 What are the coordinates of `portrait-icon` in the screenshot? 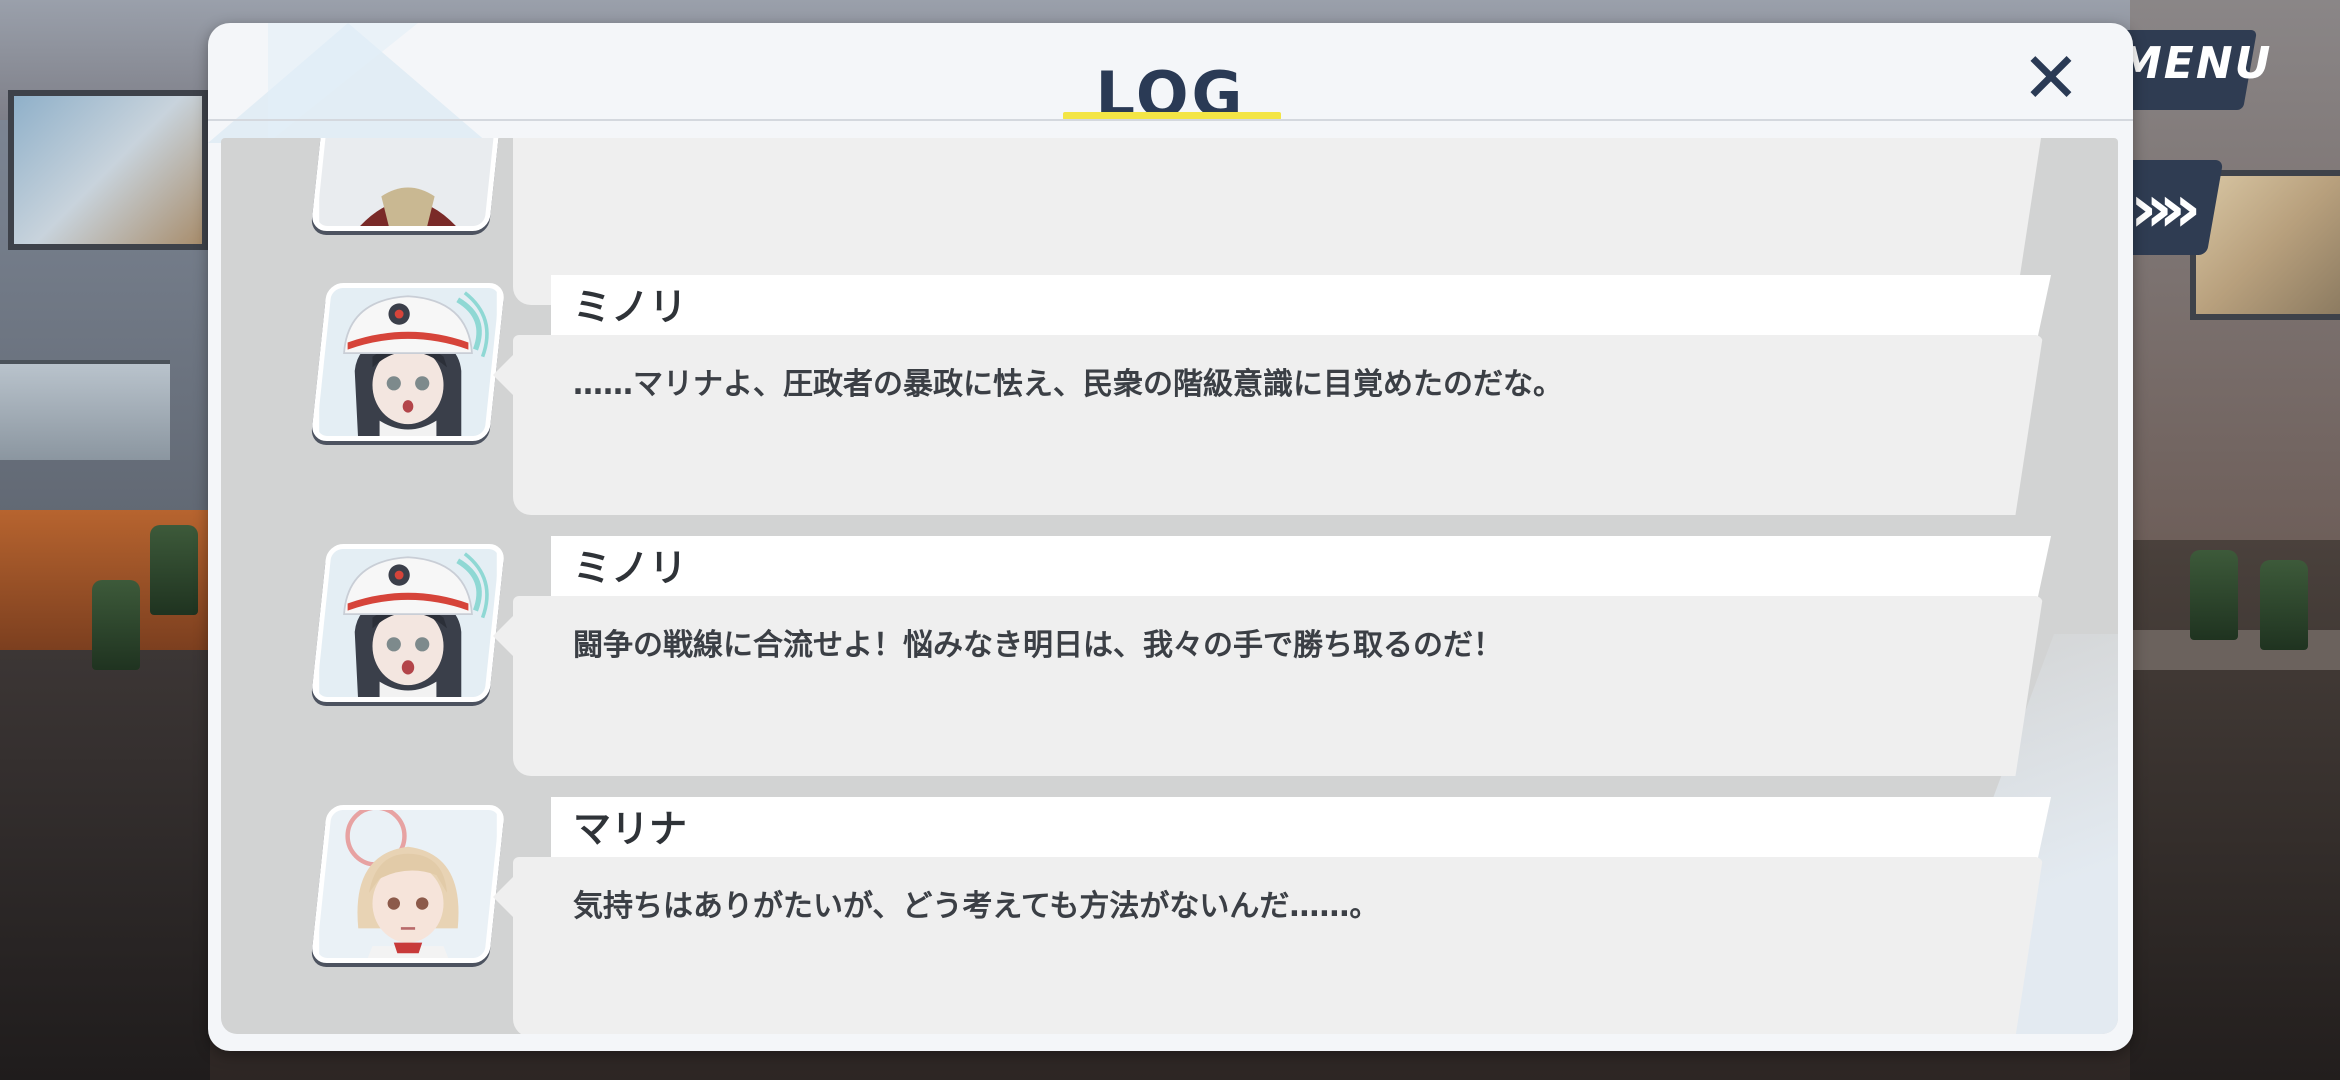 It's located at (408, 184).